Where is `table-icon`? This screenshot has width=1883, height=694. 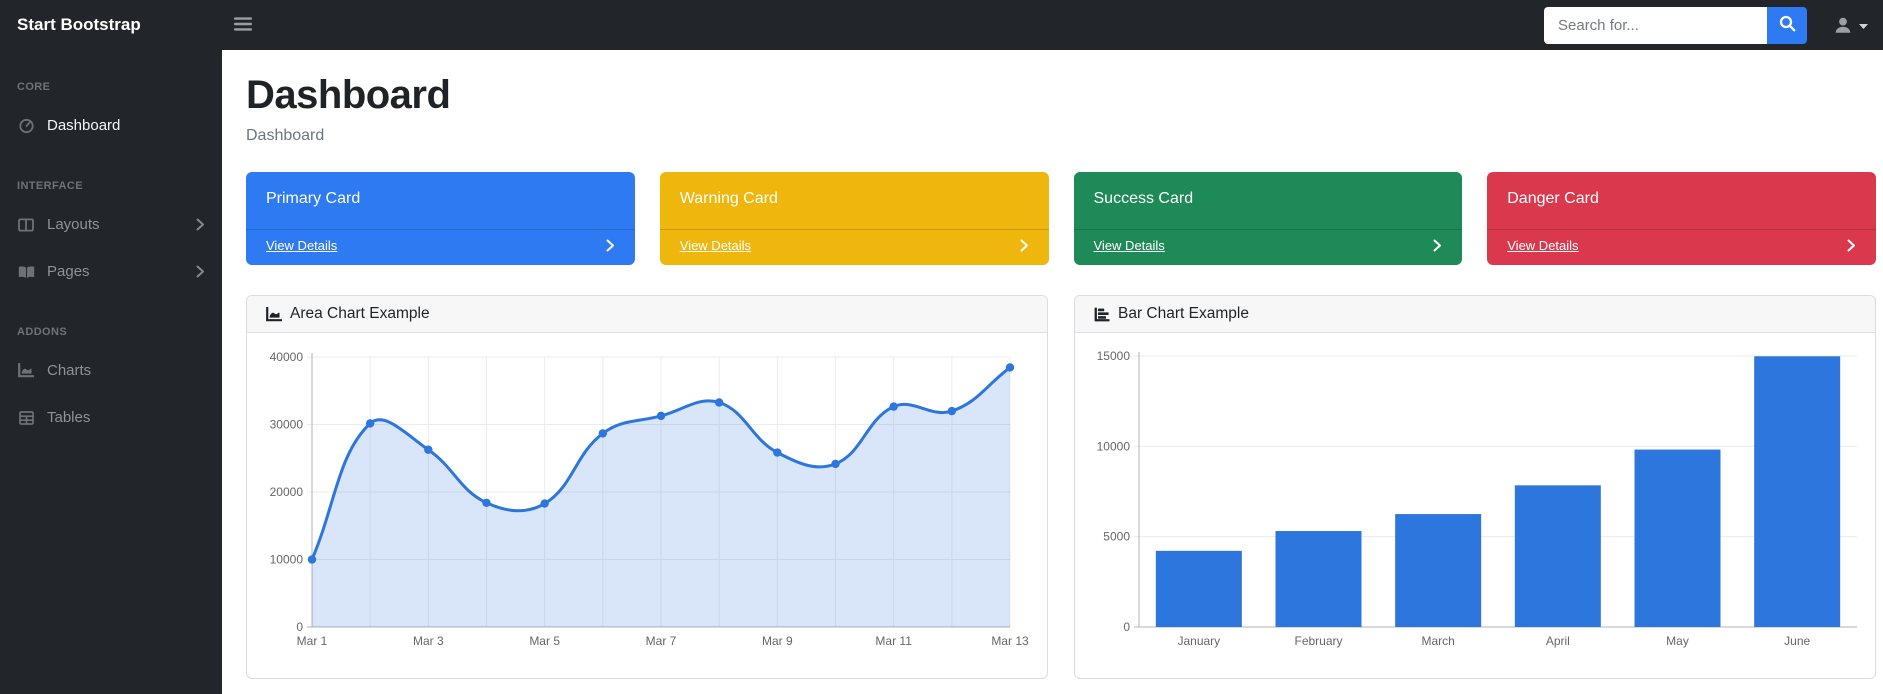
table-icon is located at coordinates (26, 417).